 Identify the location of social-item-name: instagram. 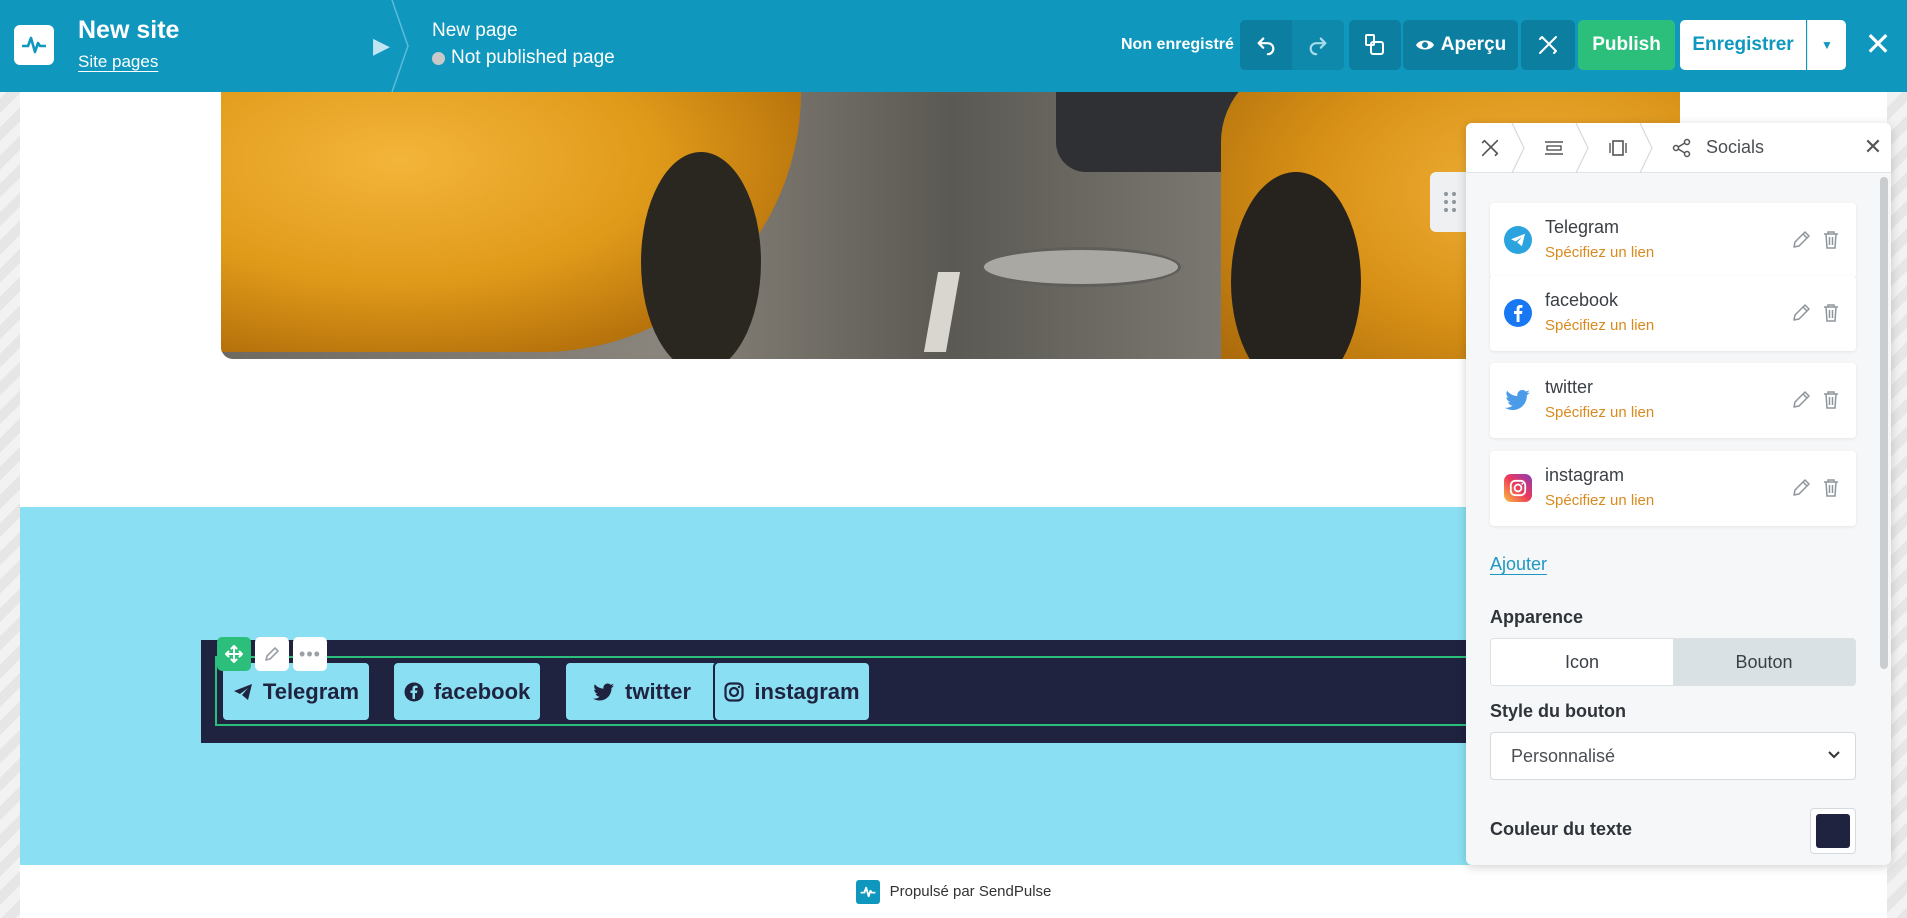
(1585, 475).